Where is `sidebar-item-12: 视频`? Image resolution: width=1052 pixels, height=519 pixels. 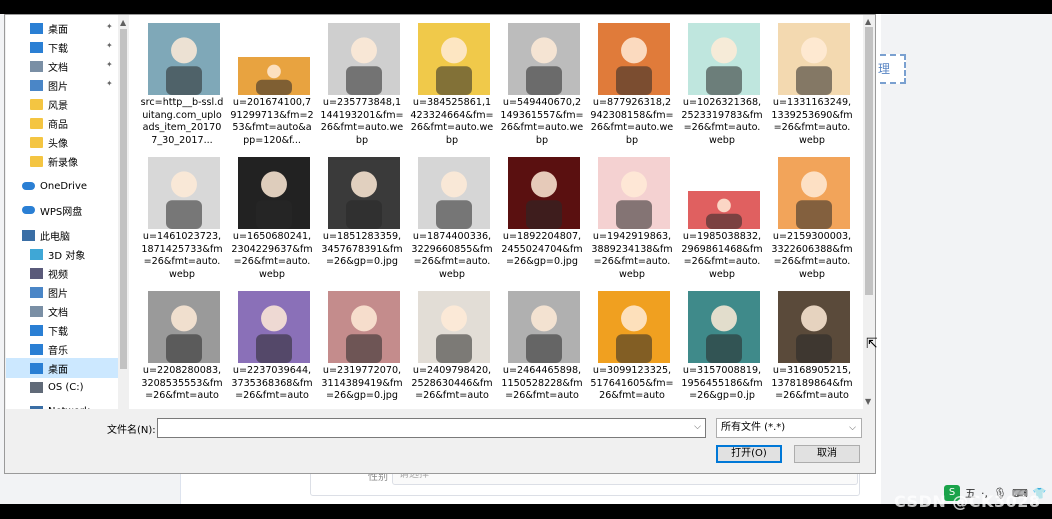
sidebar-item-12: 视频 is located at coordinates (62, 273).